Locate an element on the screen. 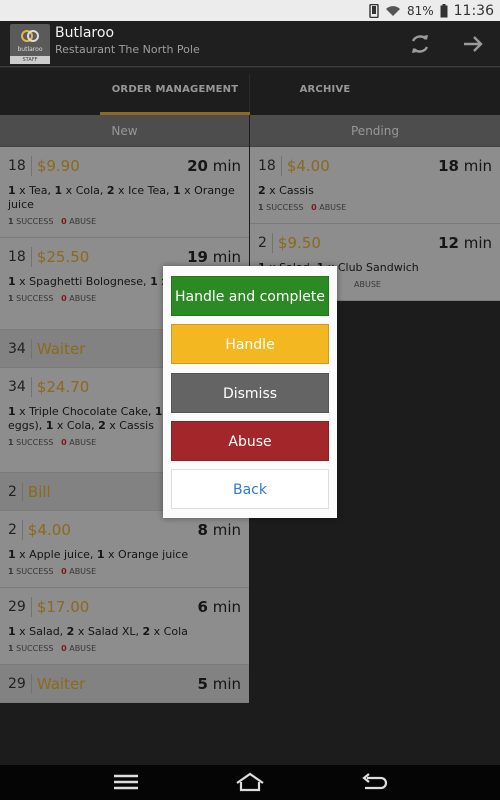 The image size is (500, 800). dismiss-button: Dismiss is located at coordinates (250, 393).